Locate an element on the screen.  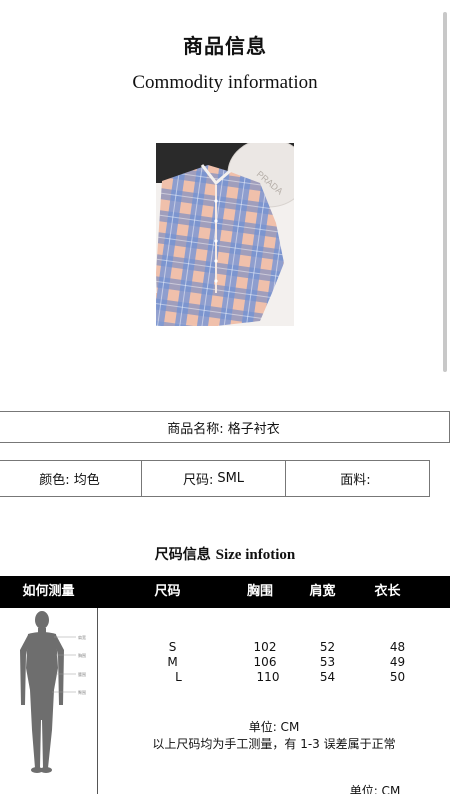
table-row: S 102 52 48 is located at coordinates (225, 647).